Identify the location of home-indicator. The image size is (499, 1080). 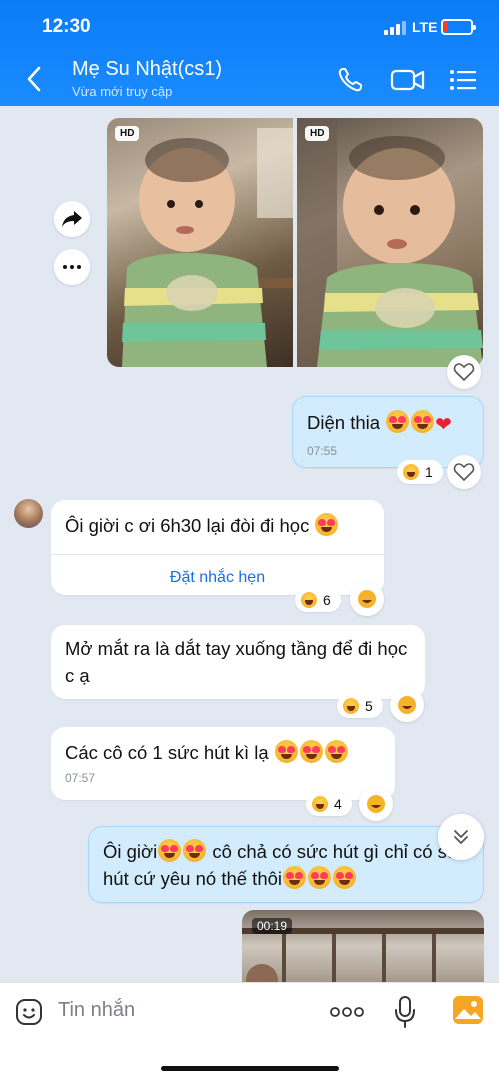
(250, 1068).